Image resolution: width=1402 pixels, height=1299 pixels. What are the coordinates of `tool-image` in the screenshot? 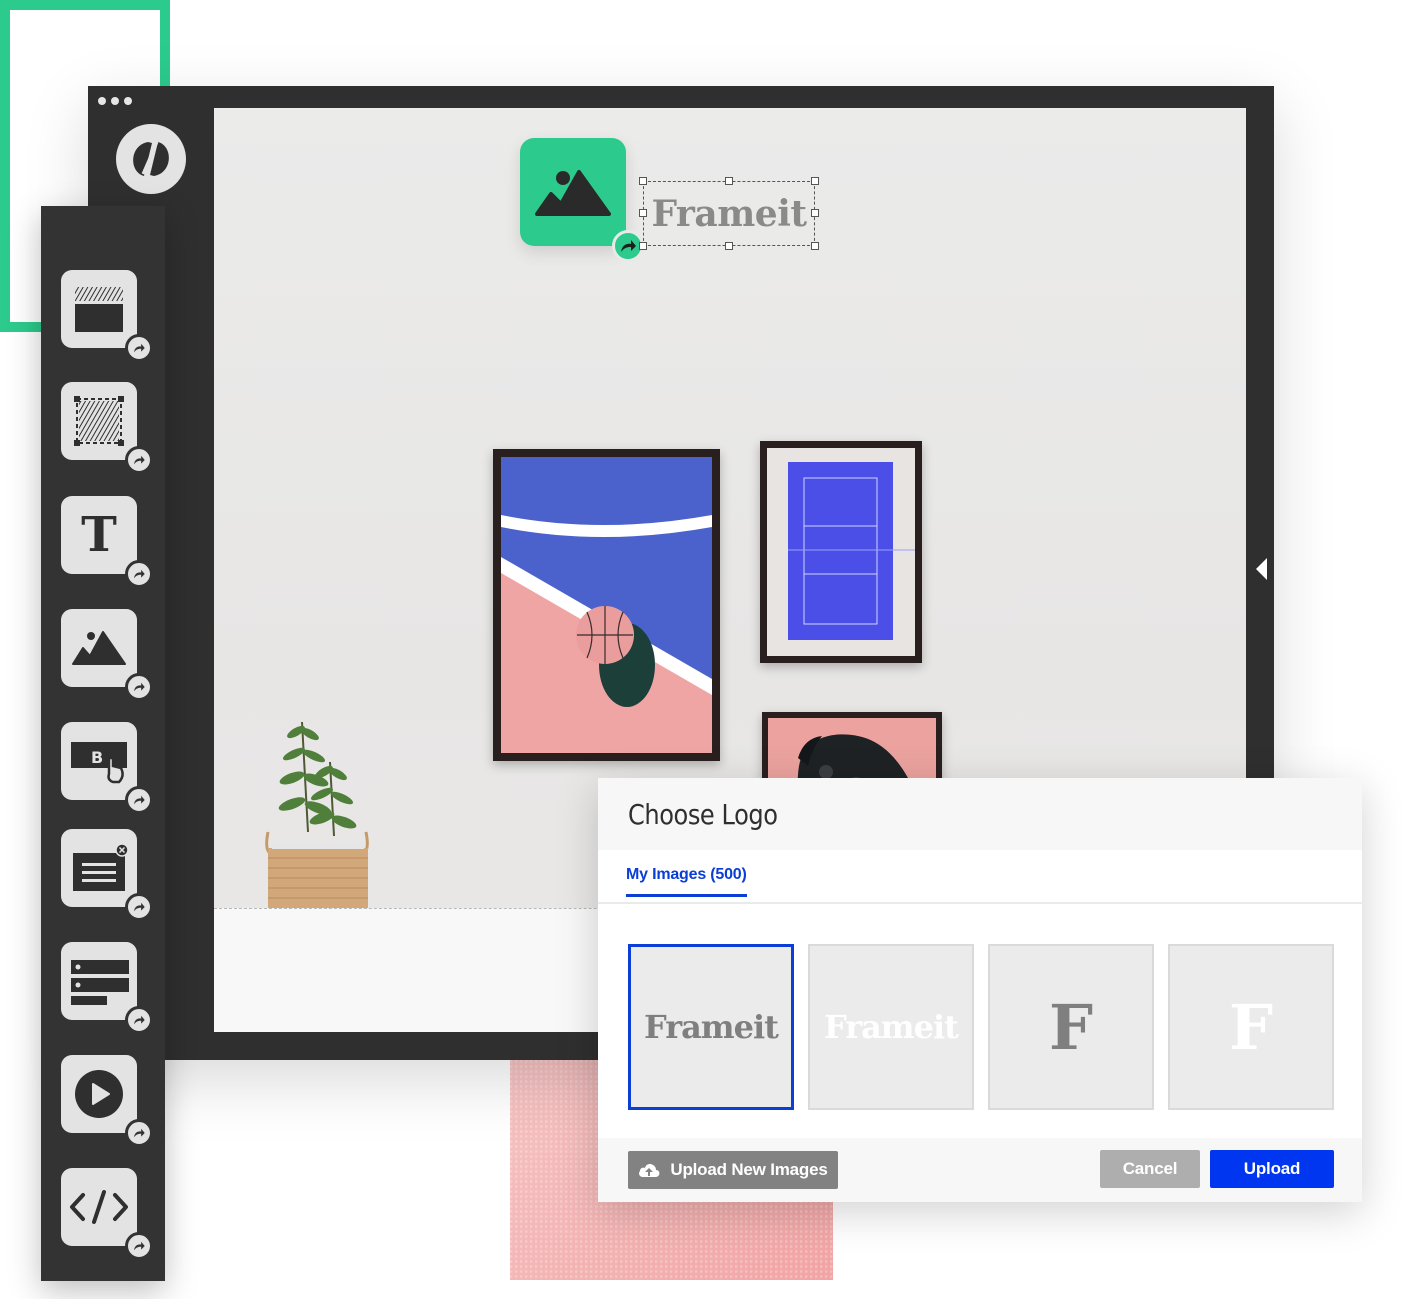 It's located at (107, 655).